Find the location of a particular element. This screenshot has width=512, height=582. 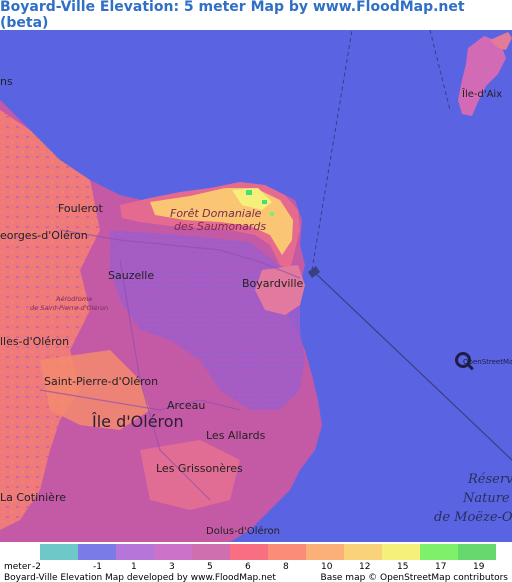

place-des-saumonards: des Saumonards is located at coordinates (220, 226).